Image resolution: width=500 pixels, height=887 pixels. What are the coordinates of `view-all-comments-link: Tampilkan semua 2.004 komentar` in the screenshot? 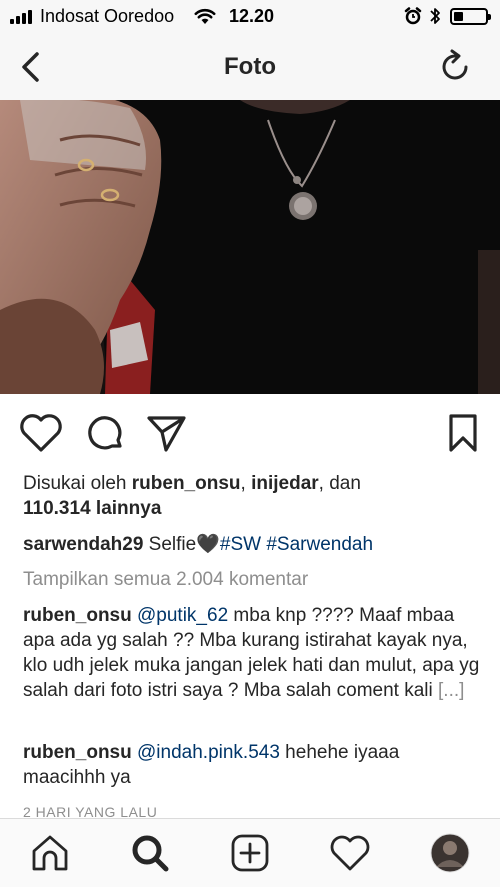 It's located at (253, 579).